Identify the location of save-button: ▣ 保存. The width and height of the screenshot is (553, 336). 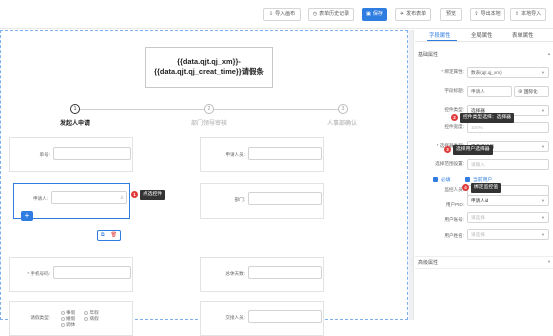
(374, 14).